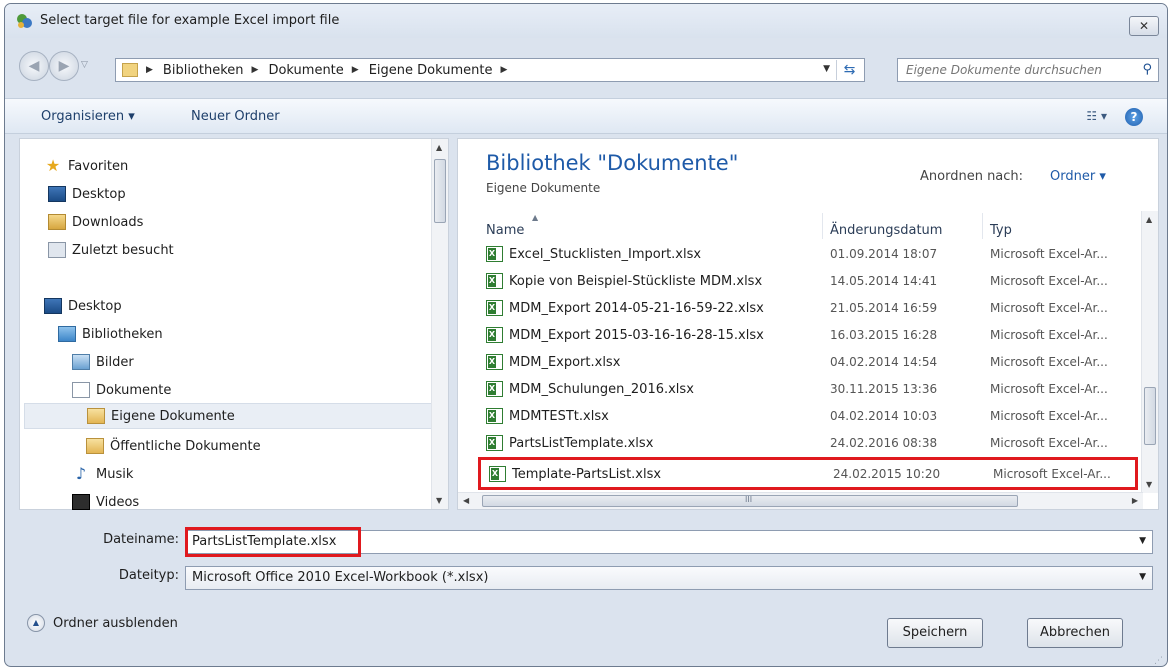 The height and width of the screenshot is (670, 1172). What do you see at coordinates (849, 70) in the screenshot?
I see `refresh-icon: ⇆` at bounding box center [849, 70].